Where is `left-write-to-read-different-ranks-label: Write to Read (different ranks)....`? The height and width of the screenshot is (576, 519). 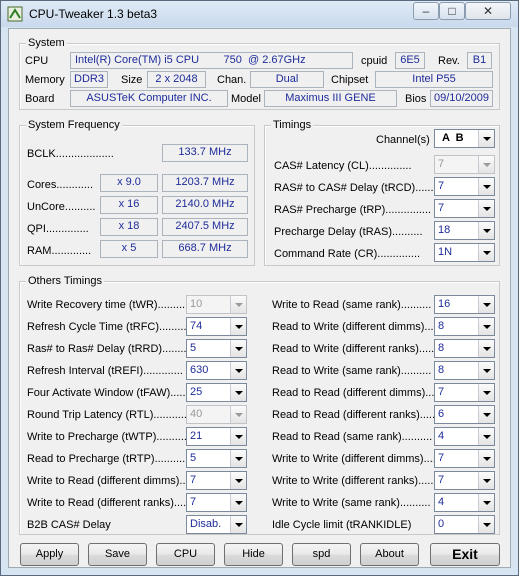 left-write-to-read-different-ranks-label: Write to Read (different ranks).... is located at coordinates (107, 503).